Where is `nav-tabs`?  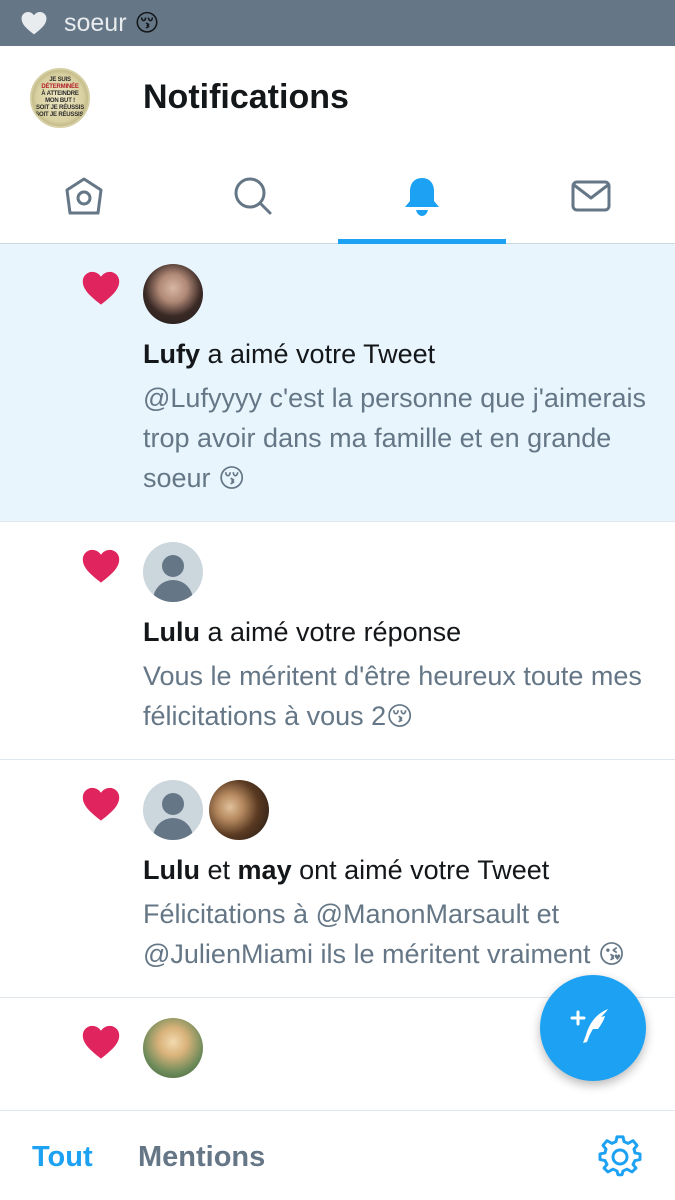
nav-tabs is located at coordinates (337, 198).